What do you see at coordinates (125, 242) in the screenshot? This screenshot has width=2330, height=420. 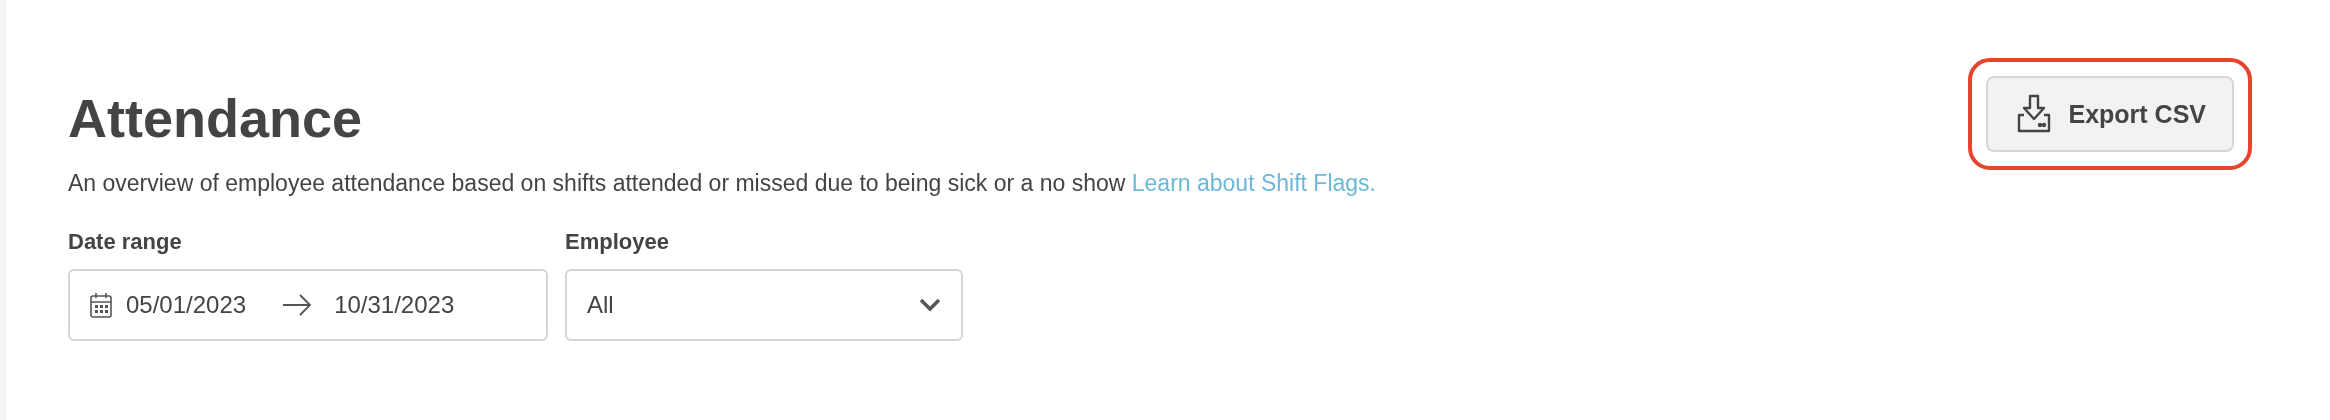 I see `field-label: Date range` at bounding box center [125, 242].